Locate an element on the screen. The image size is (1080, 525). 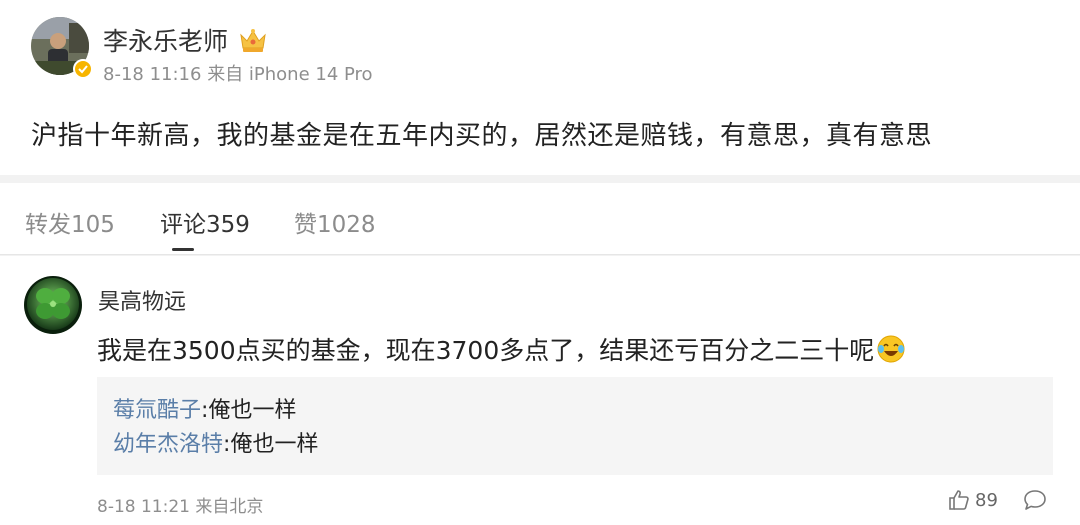
tab-comments: 评论359 is located at coordinates (205, 222).